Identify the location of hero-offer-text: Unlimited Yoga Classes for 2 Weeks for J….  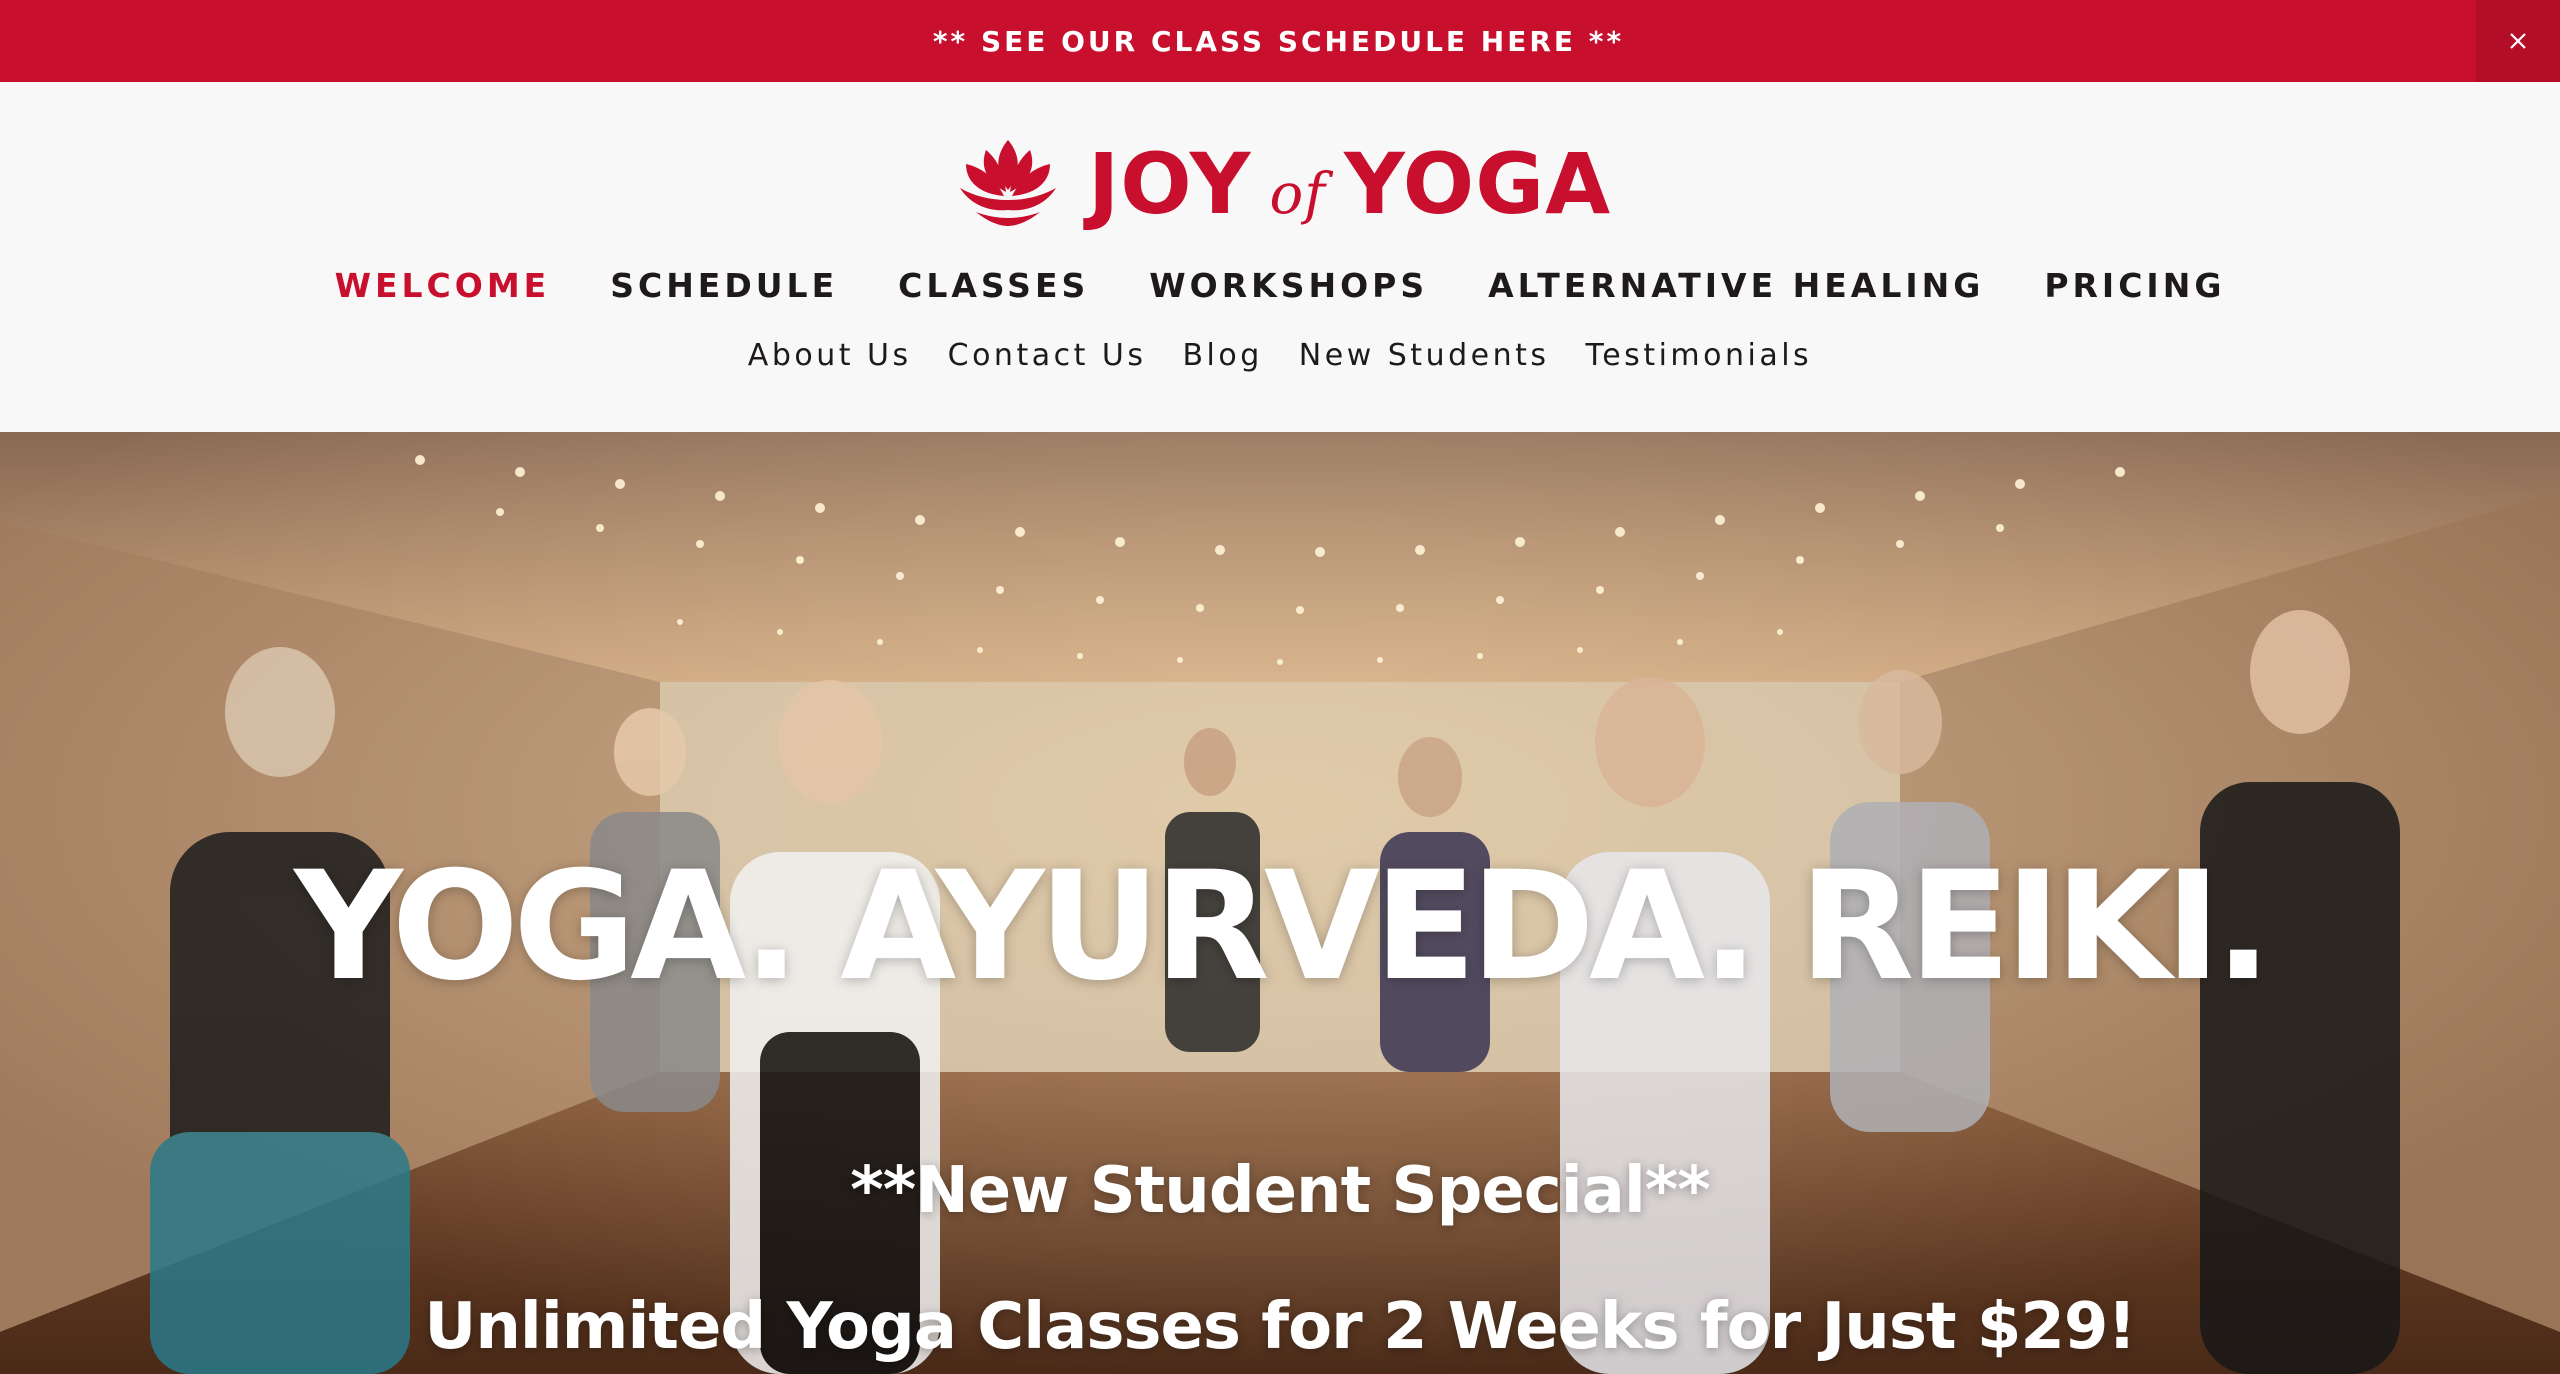
(1280, 1327).